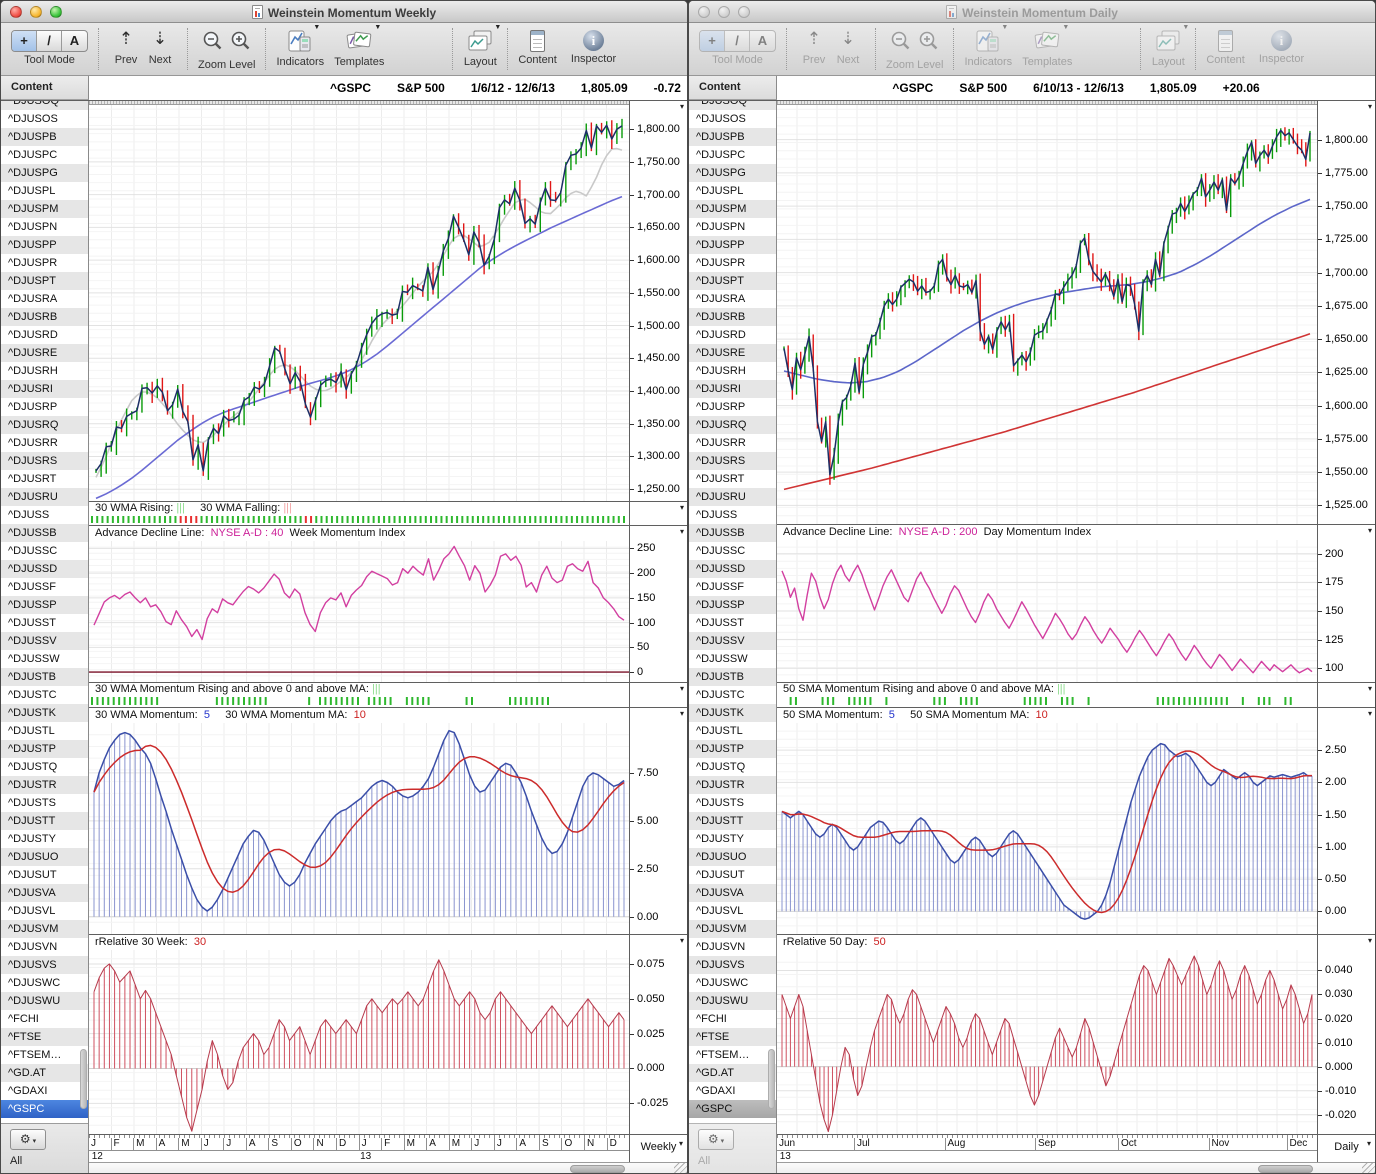 Image resolution: width=1376 pixels, height=1174 pixels. What do you see at coordinates (1346, 1034) in the screenshot?
I see `relative-strength-axis: ▾ 0.040 0.030 0.020 0.010 0.000 -0.010 -0.020` at bounding box center [1346, 1034].